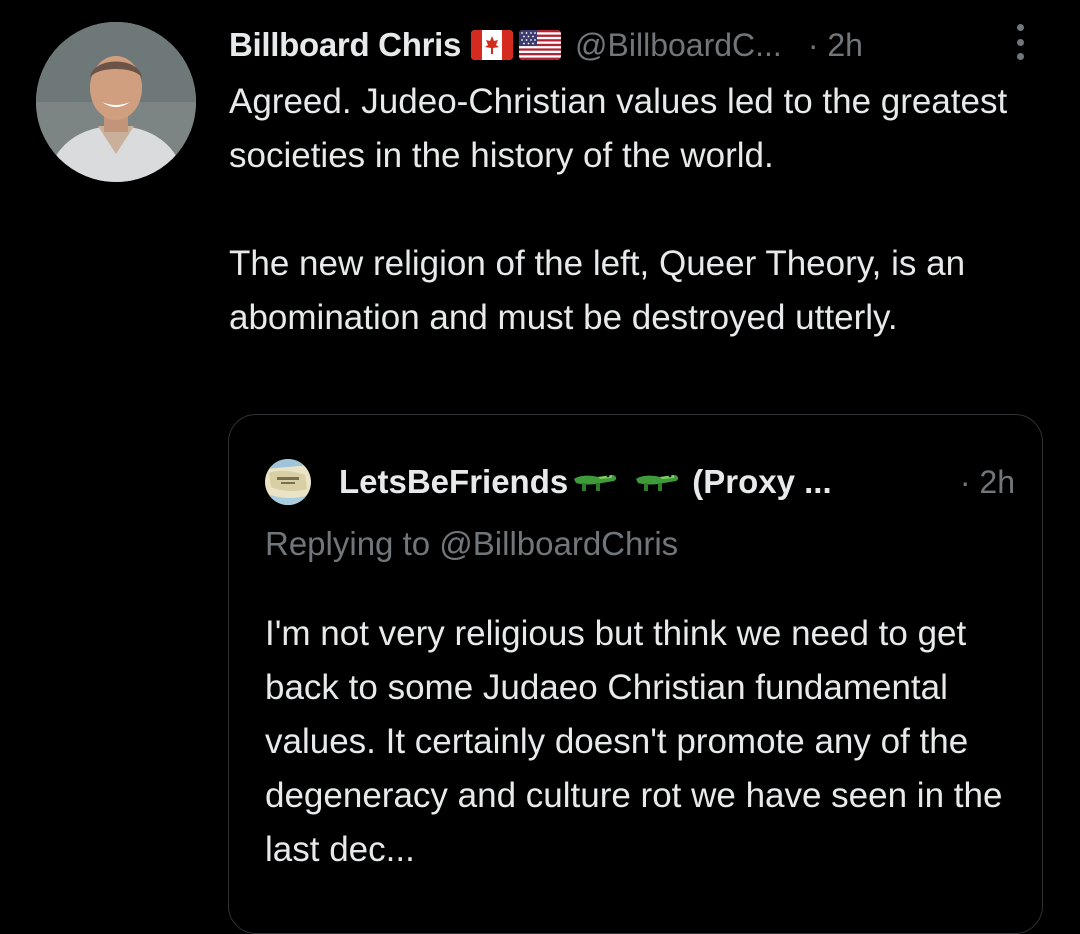 The height and width of the screenshot is (934, 1080). I want to click on timestamp: · 2h, so click(835, 45).